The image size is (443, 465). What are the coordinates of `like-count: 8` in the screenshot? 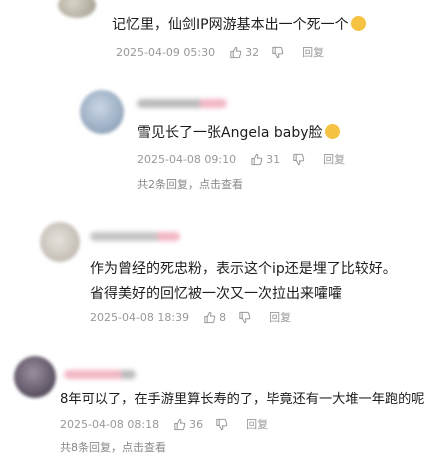 It's located at (223, 317).